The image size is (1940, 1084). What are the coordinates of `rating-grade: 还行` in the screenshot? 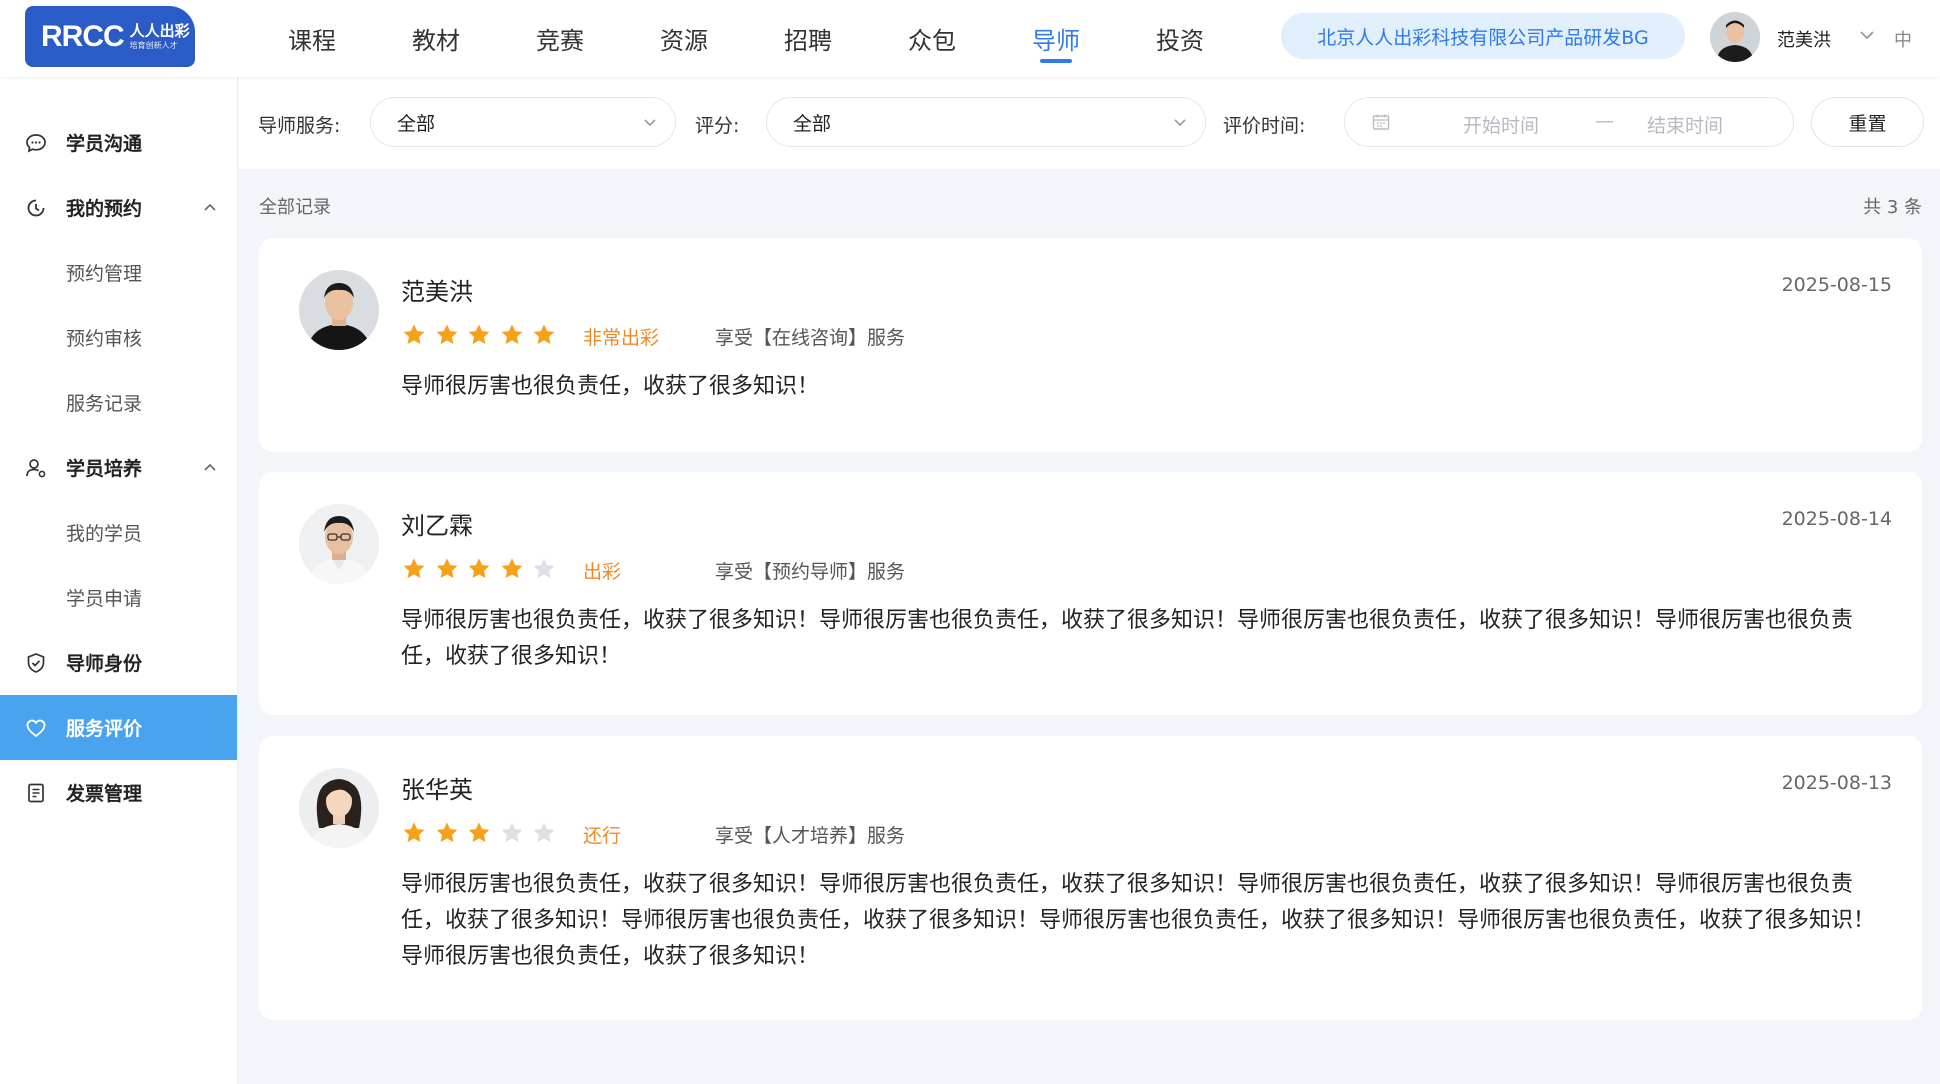 It's located at (602, 836).